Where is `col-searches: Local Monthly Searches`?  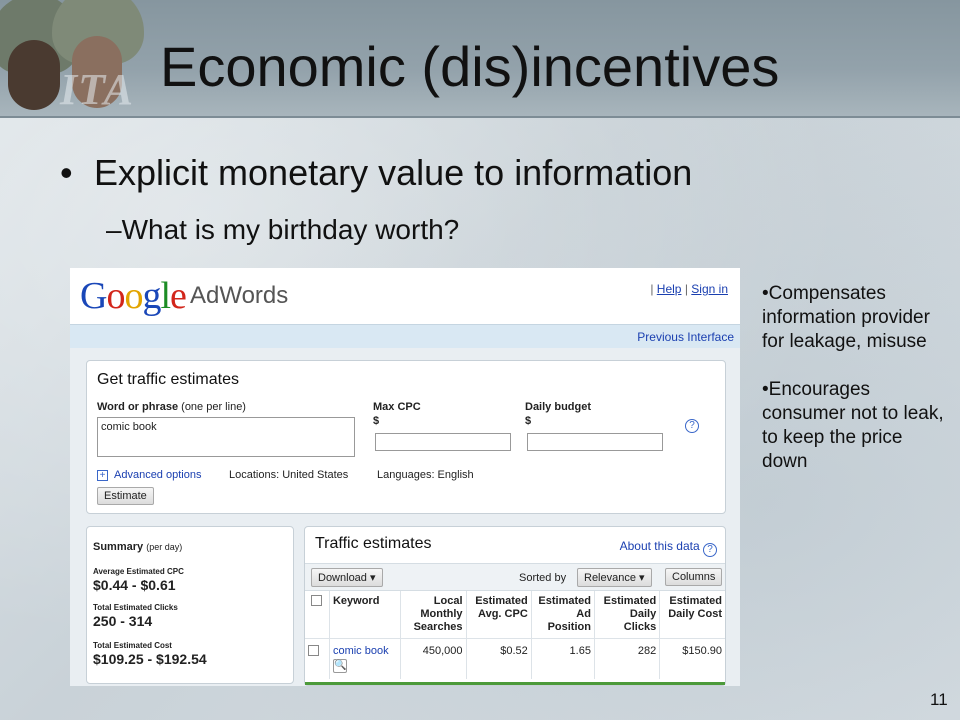
col-searches: Local Monthly Searches is located at coordinates (433, 615).